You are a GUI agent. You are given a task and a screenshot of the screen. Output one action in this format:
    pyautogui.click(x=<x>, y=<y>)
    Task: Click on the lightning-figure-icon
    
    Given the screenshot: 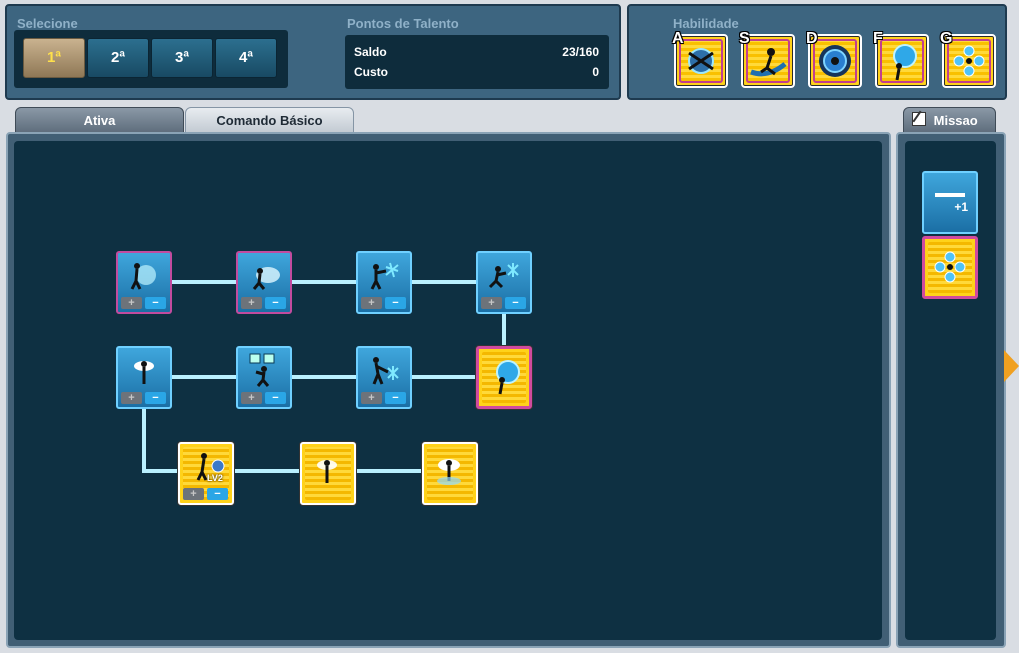 What is the action you would take?
    pyautogui.click(x=327, y=471)
    